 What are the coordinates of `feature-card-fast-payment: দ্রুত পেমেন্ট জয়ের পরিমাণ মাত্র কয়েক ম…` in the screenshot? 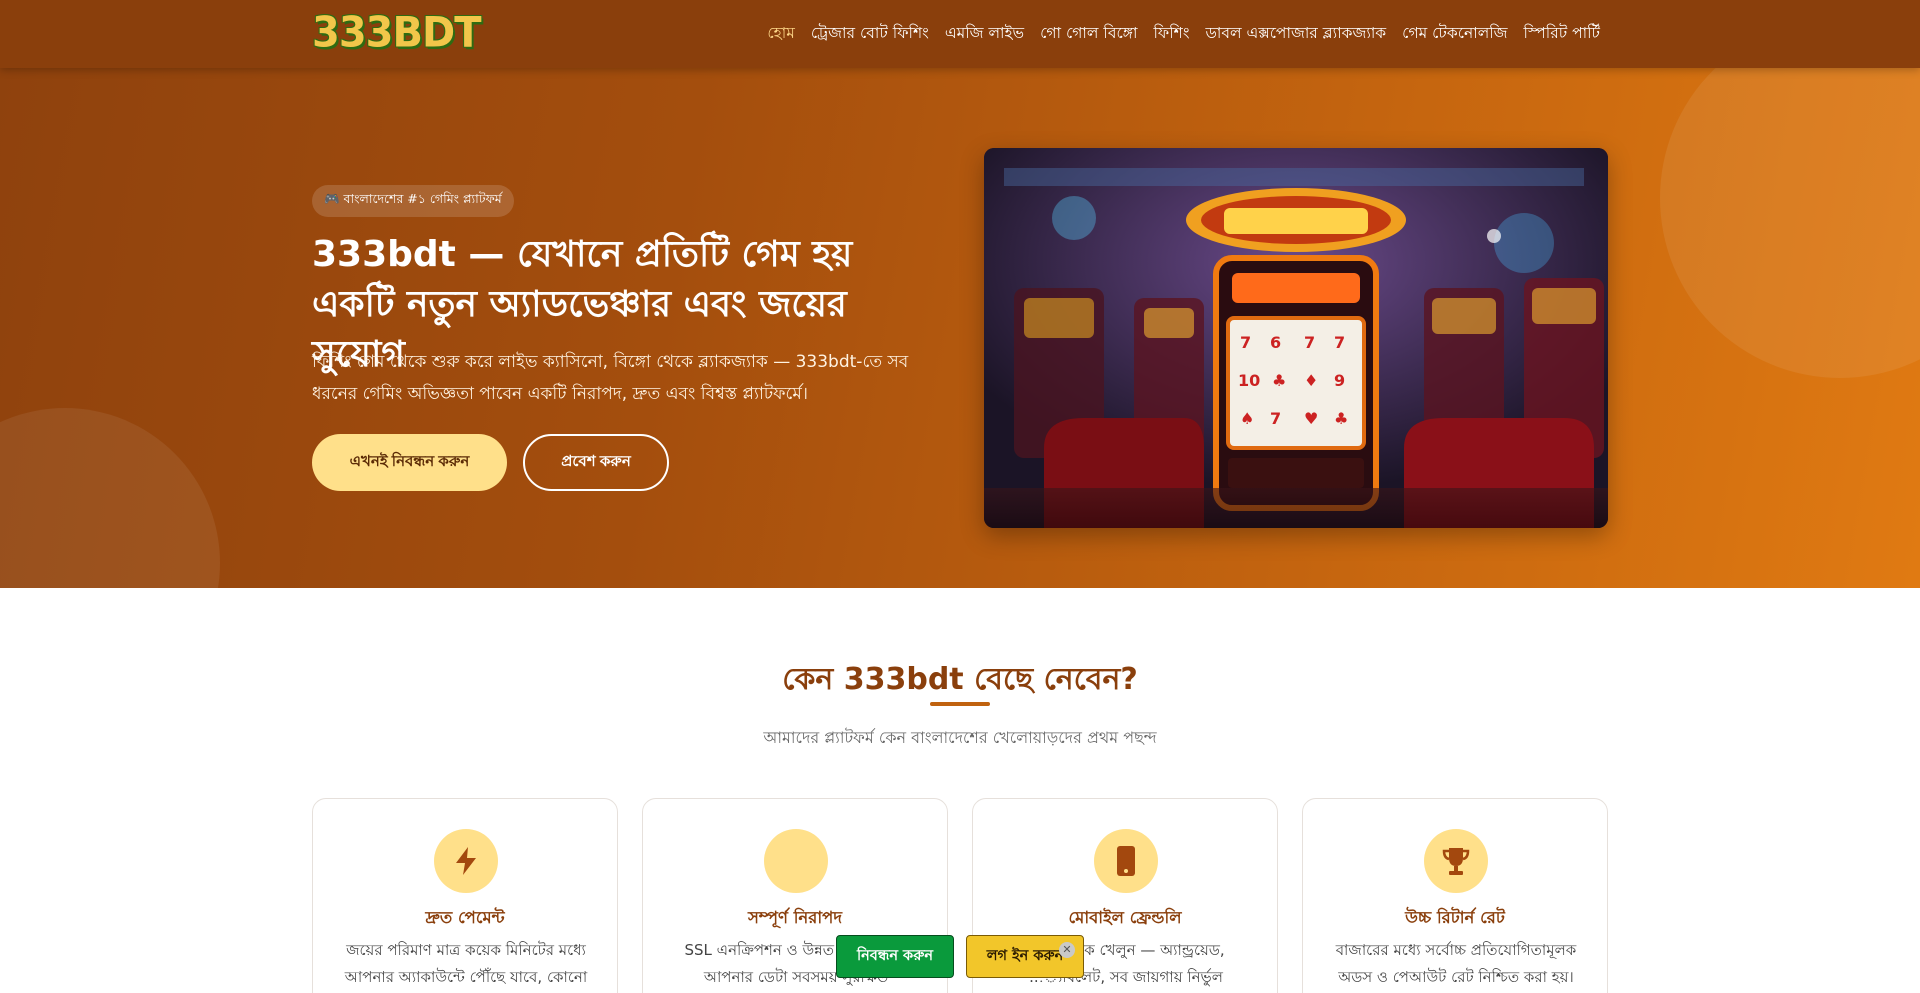 It's located at (465, 895).